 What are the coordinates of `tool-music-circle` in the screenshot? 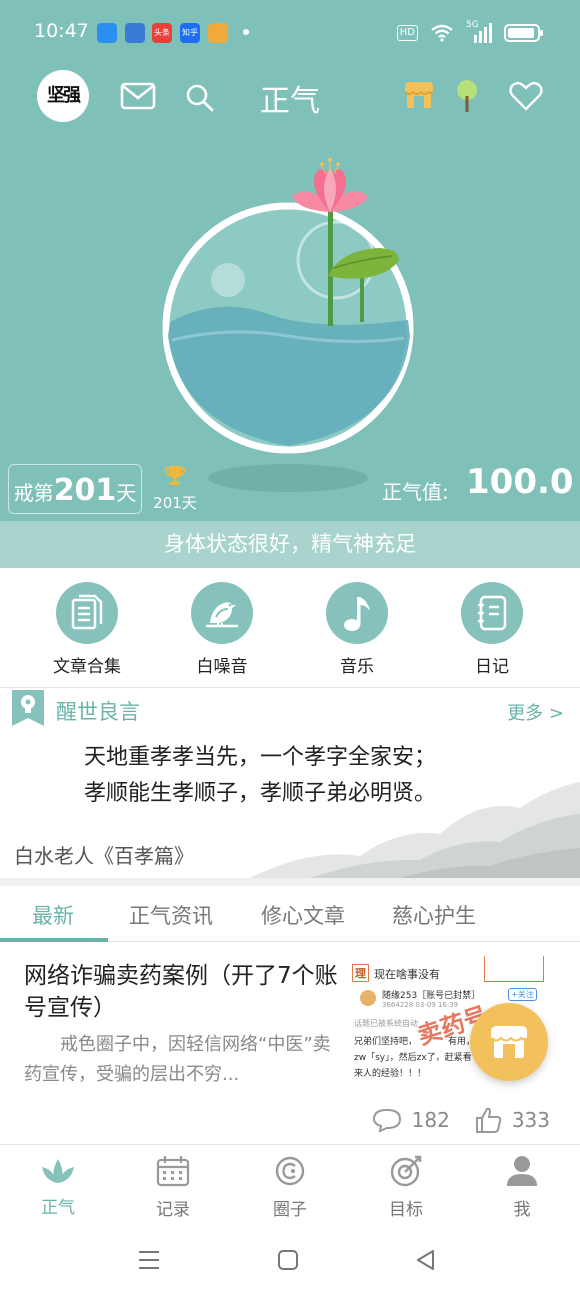 It's located at (357, 613).